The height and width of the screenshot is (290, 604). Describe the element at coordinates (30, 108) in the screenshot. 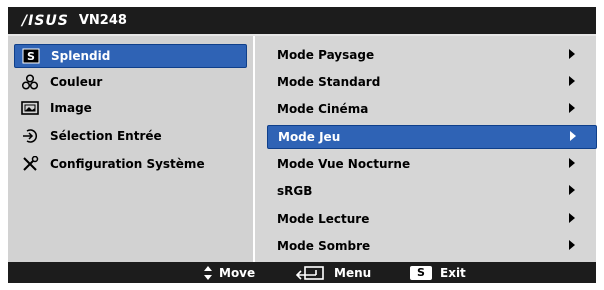

I see `image-icon` at that location.